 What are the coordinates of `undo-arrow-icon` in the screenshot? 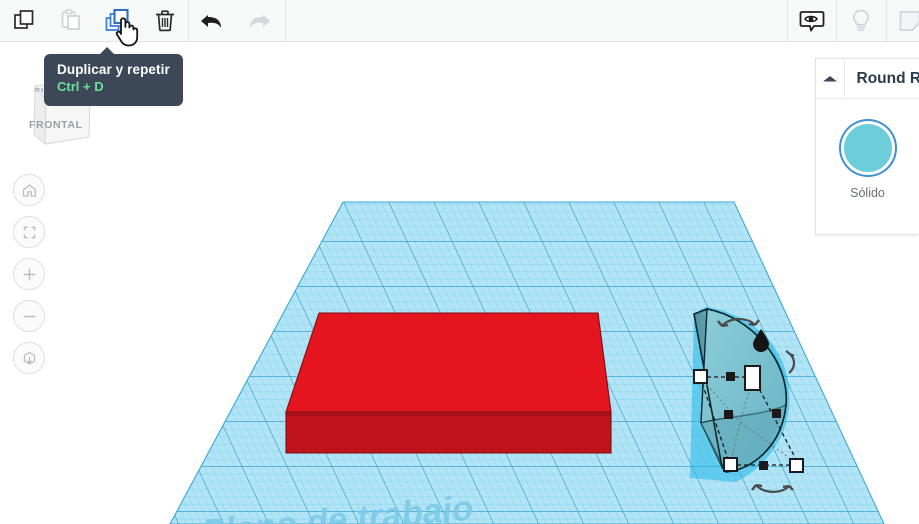 It's located at (210, 21).